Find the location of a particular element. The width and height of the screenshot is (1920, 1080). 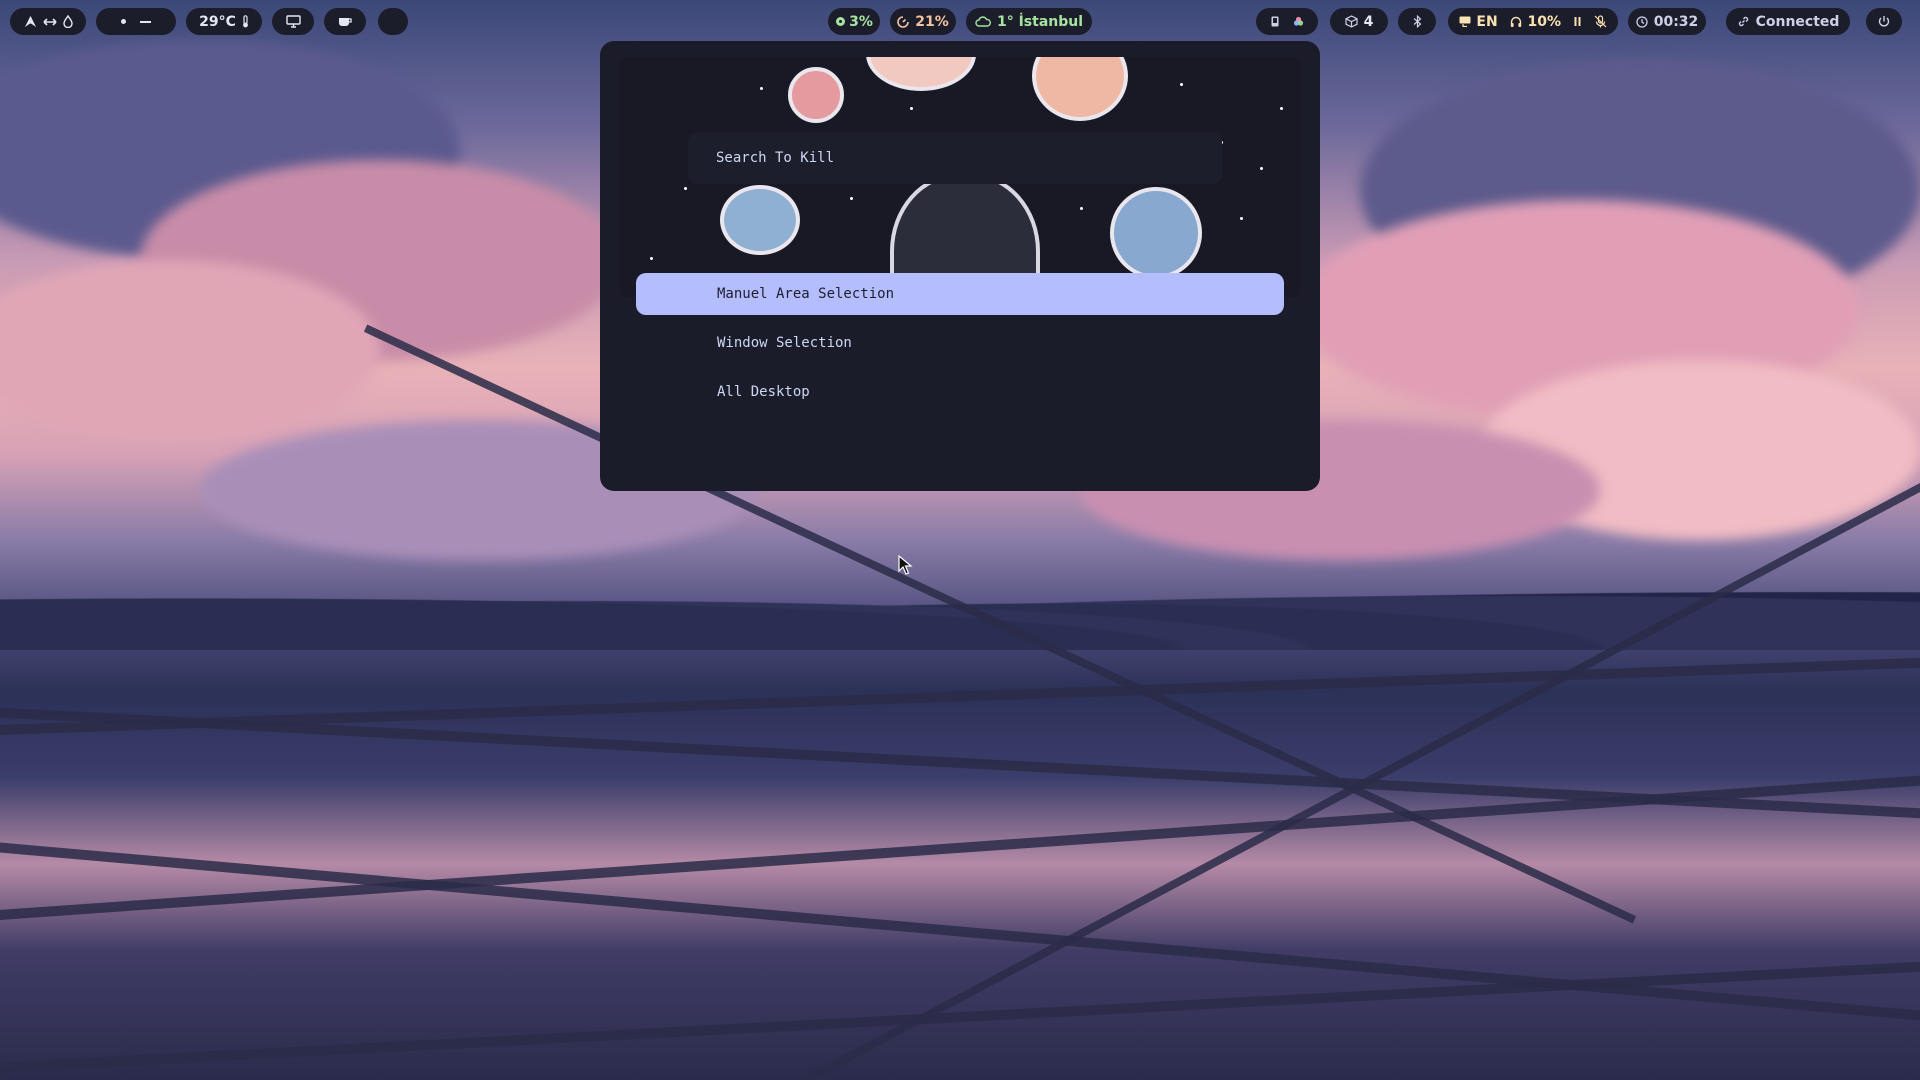

keyboard-layout: EN is located at coordinates (1478, 21).